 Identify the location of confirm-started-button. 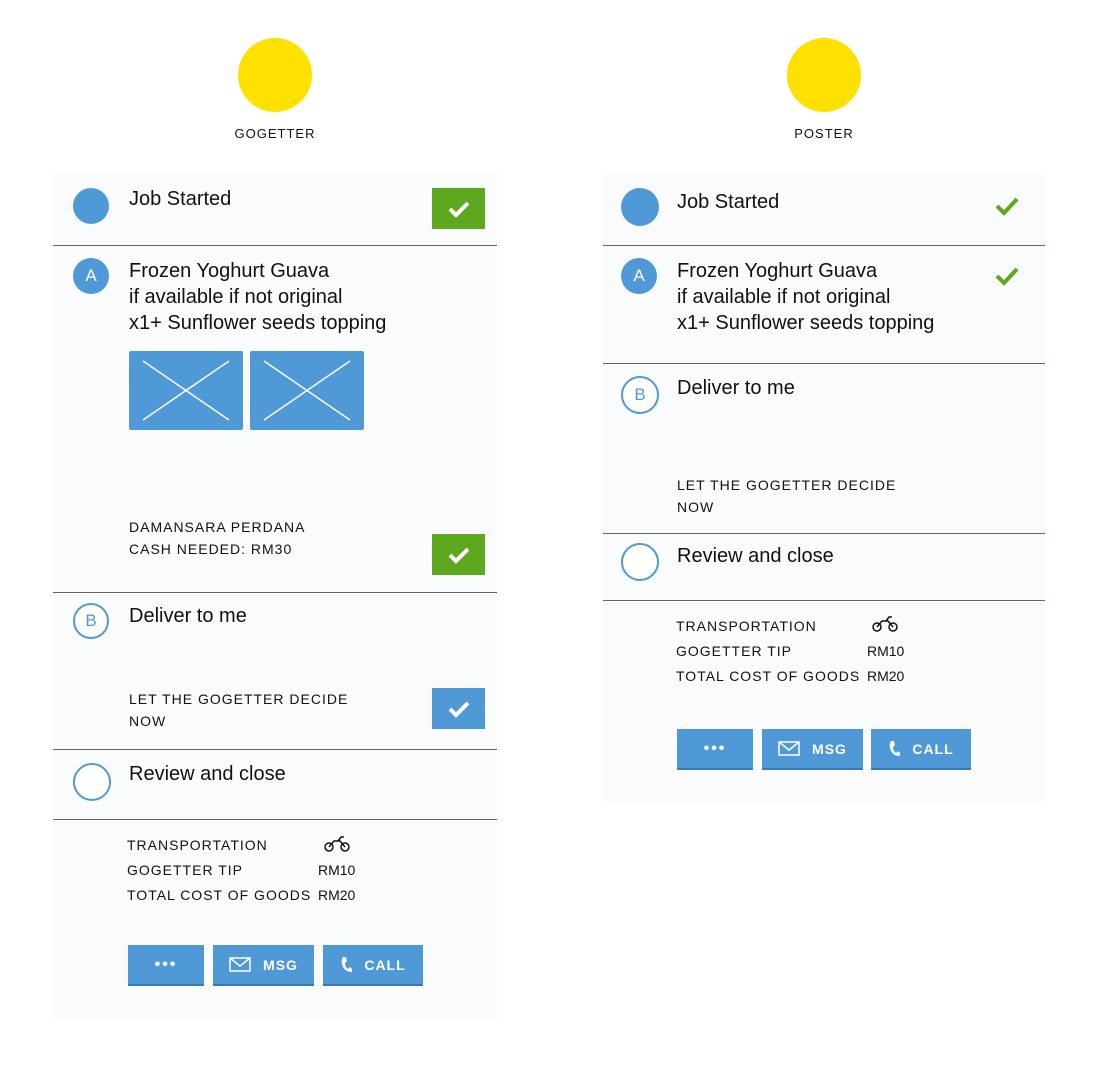
(458, 208).